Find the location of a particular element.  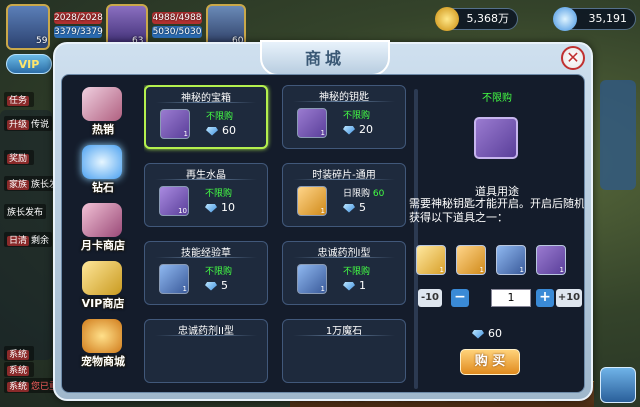

chat-line: 族长发布 is located at coordinates (25, 211).